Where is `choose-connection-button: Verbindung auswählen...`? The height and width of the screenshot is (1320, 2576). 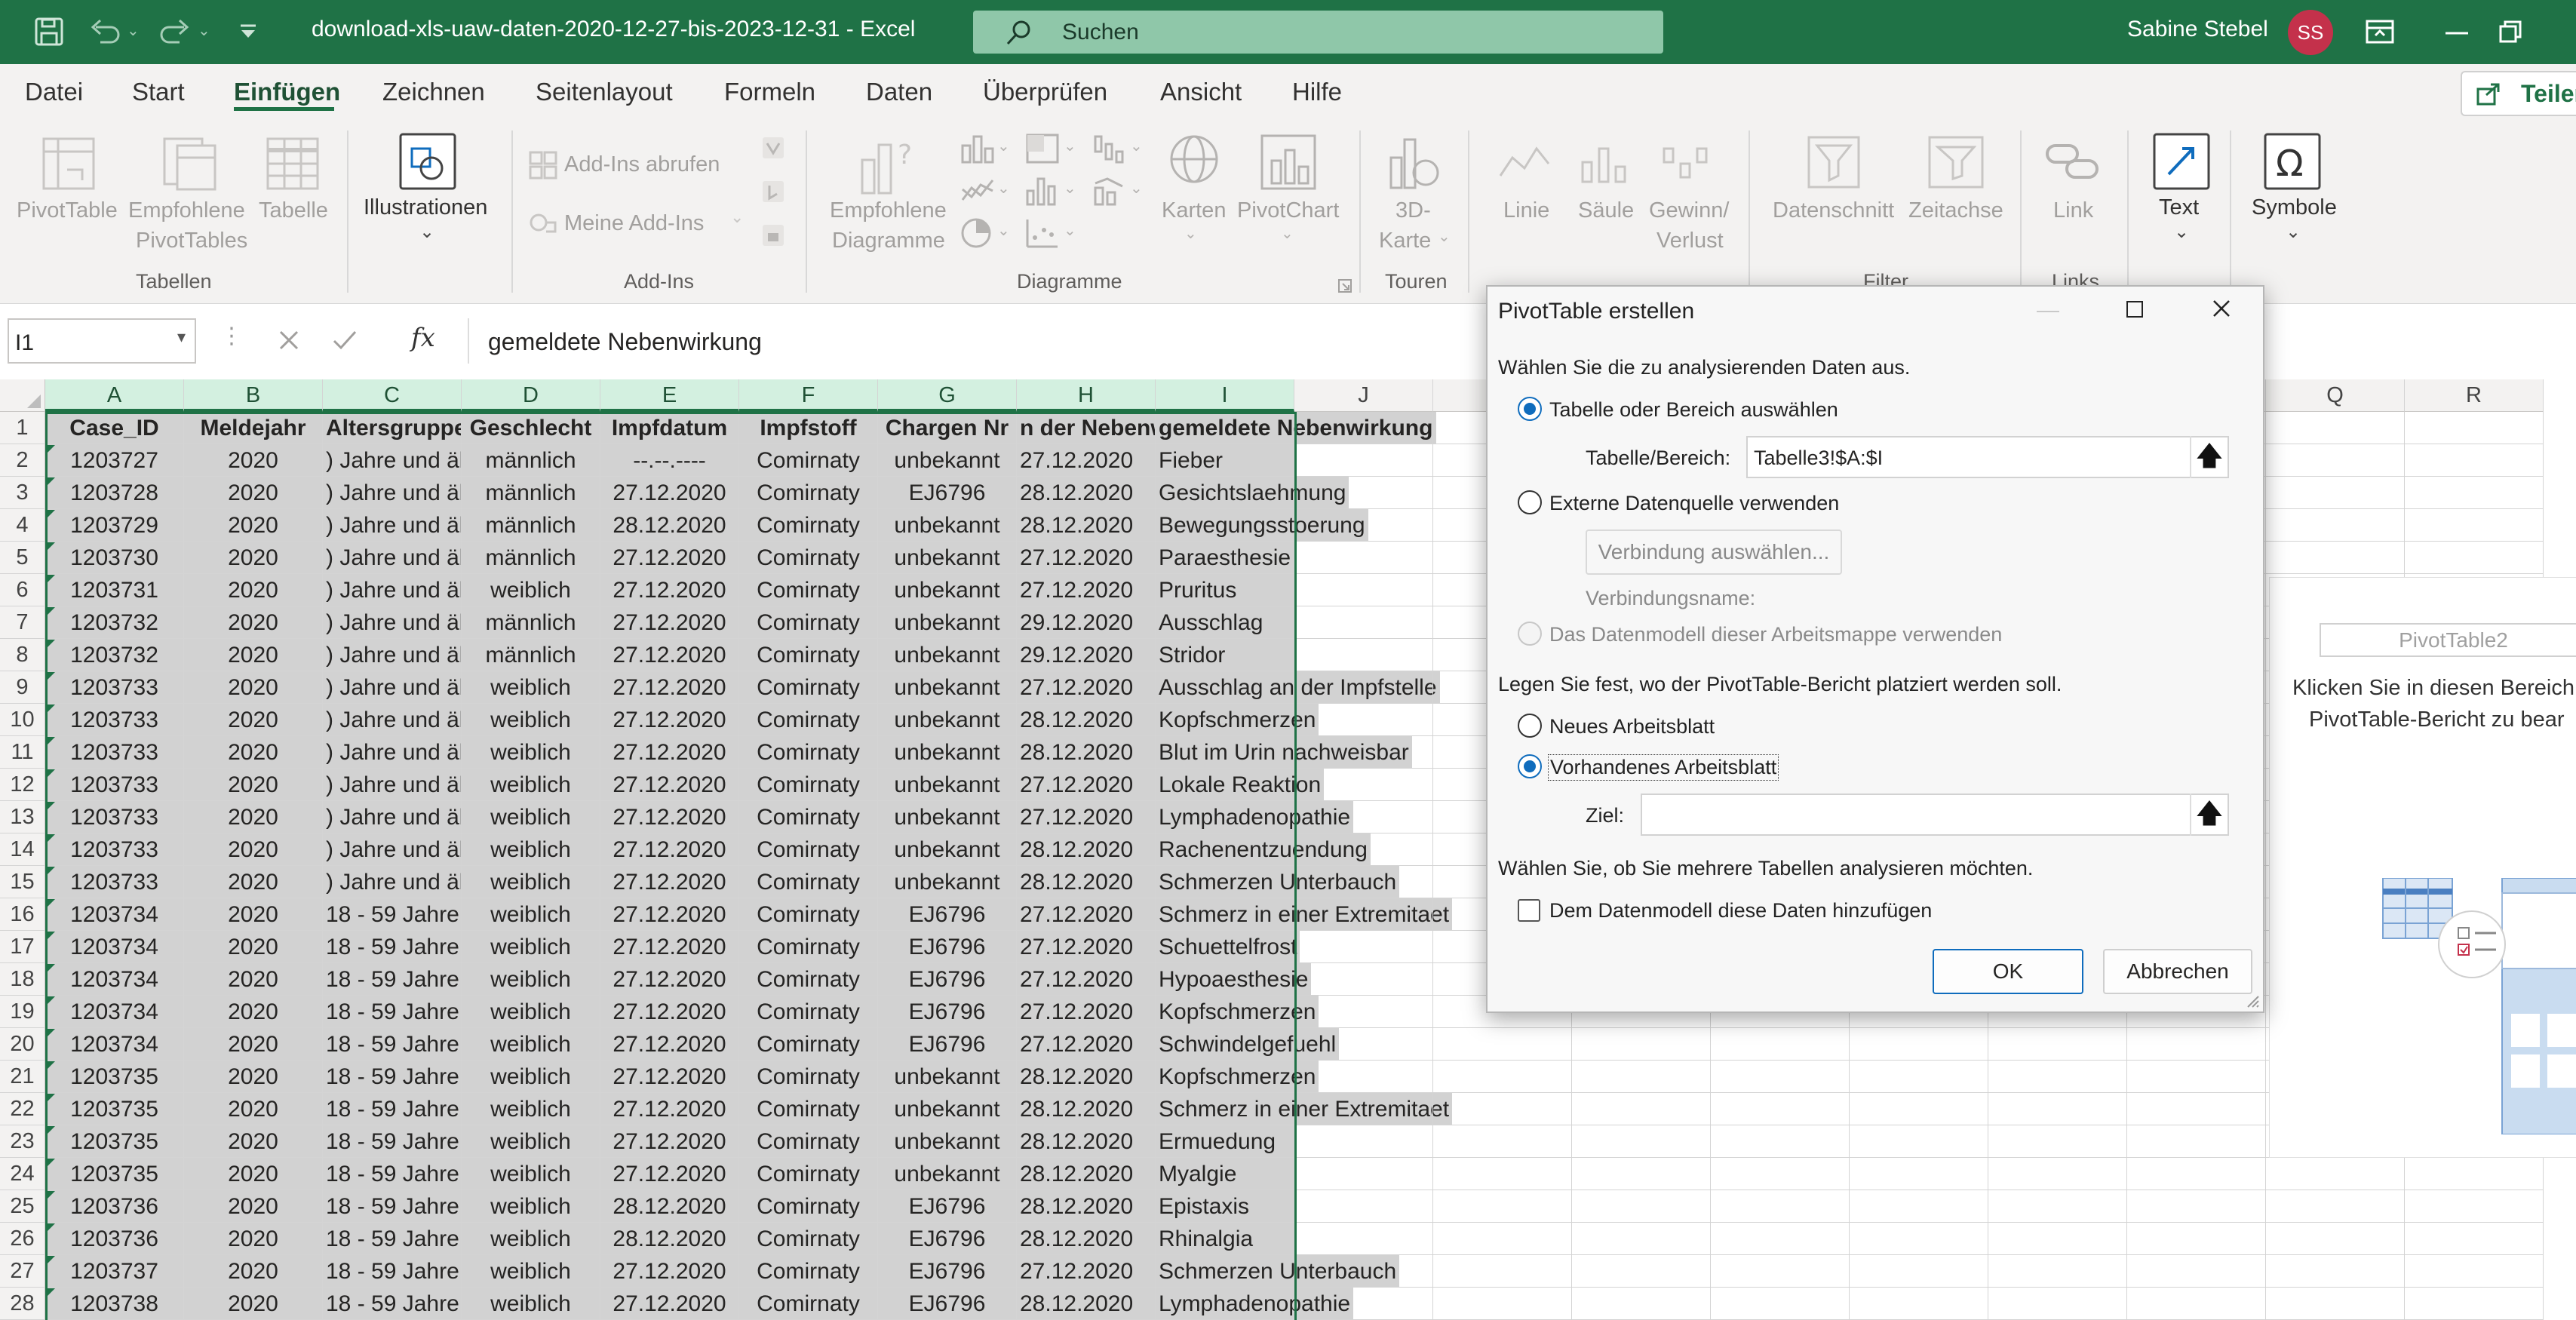 choose-connection-button: Verbindung auswählen... is located at coordinates (1714, 552).